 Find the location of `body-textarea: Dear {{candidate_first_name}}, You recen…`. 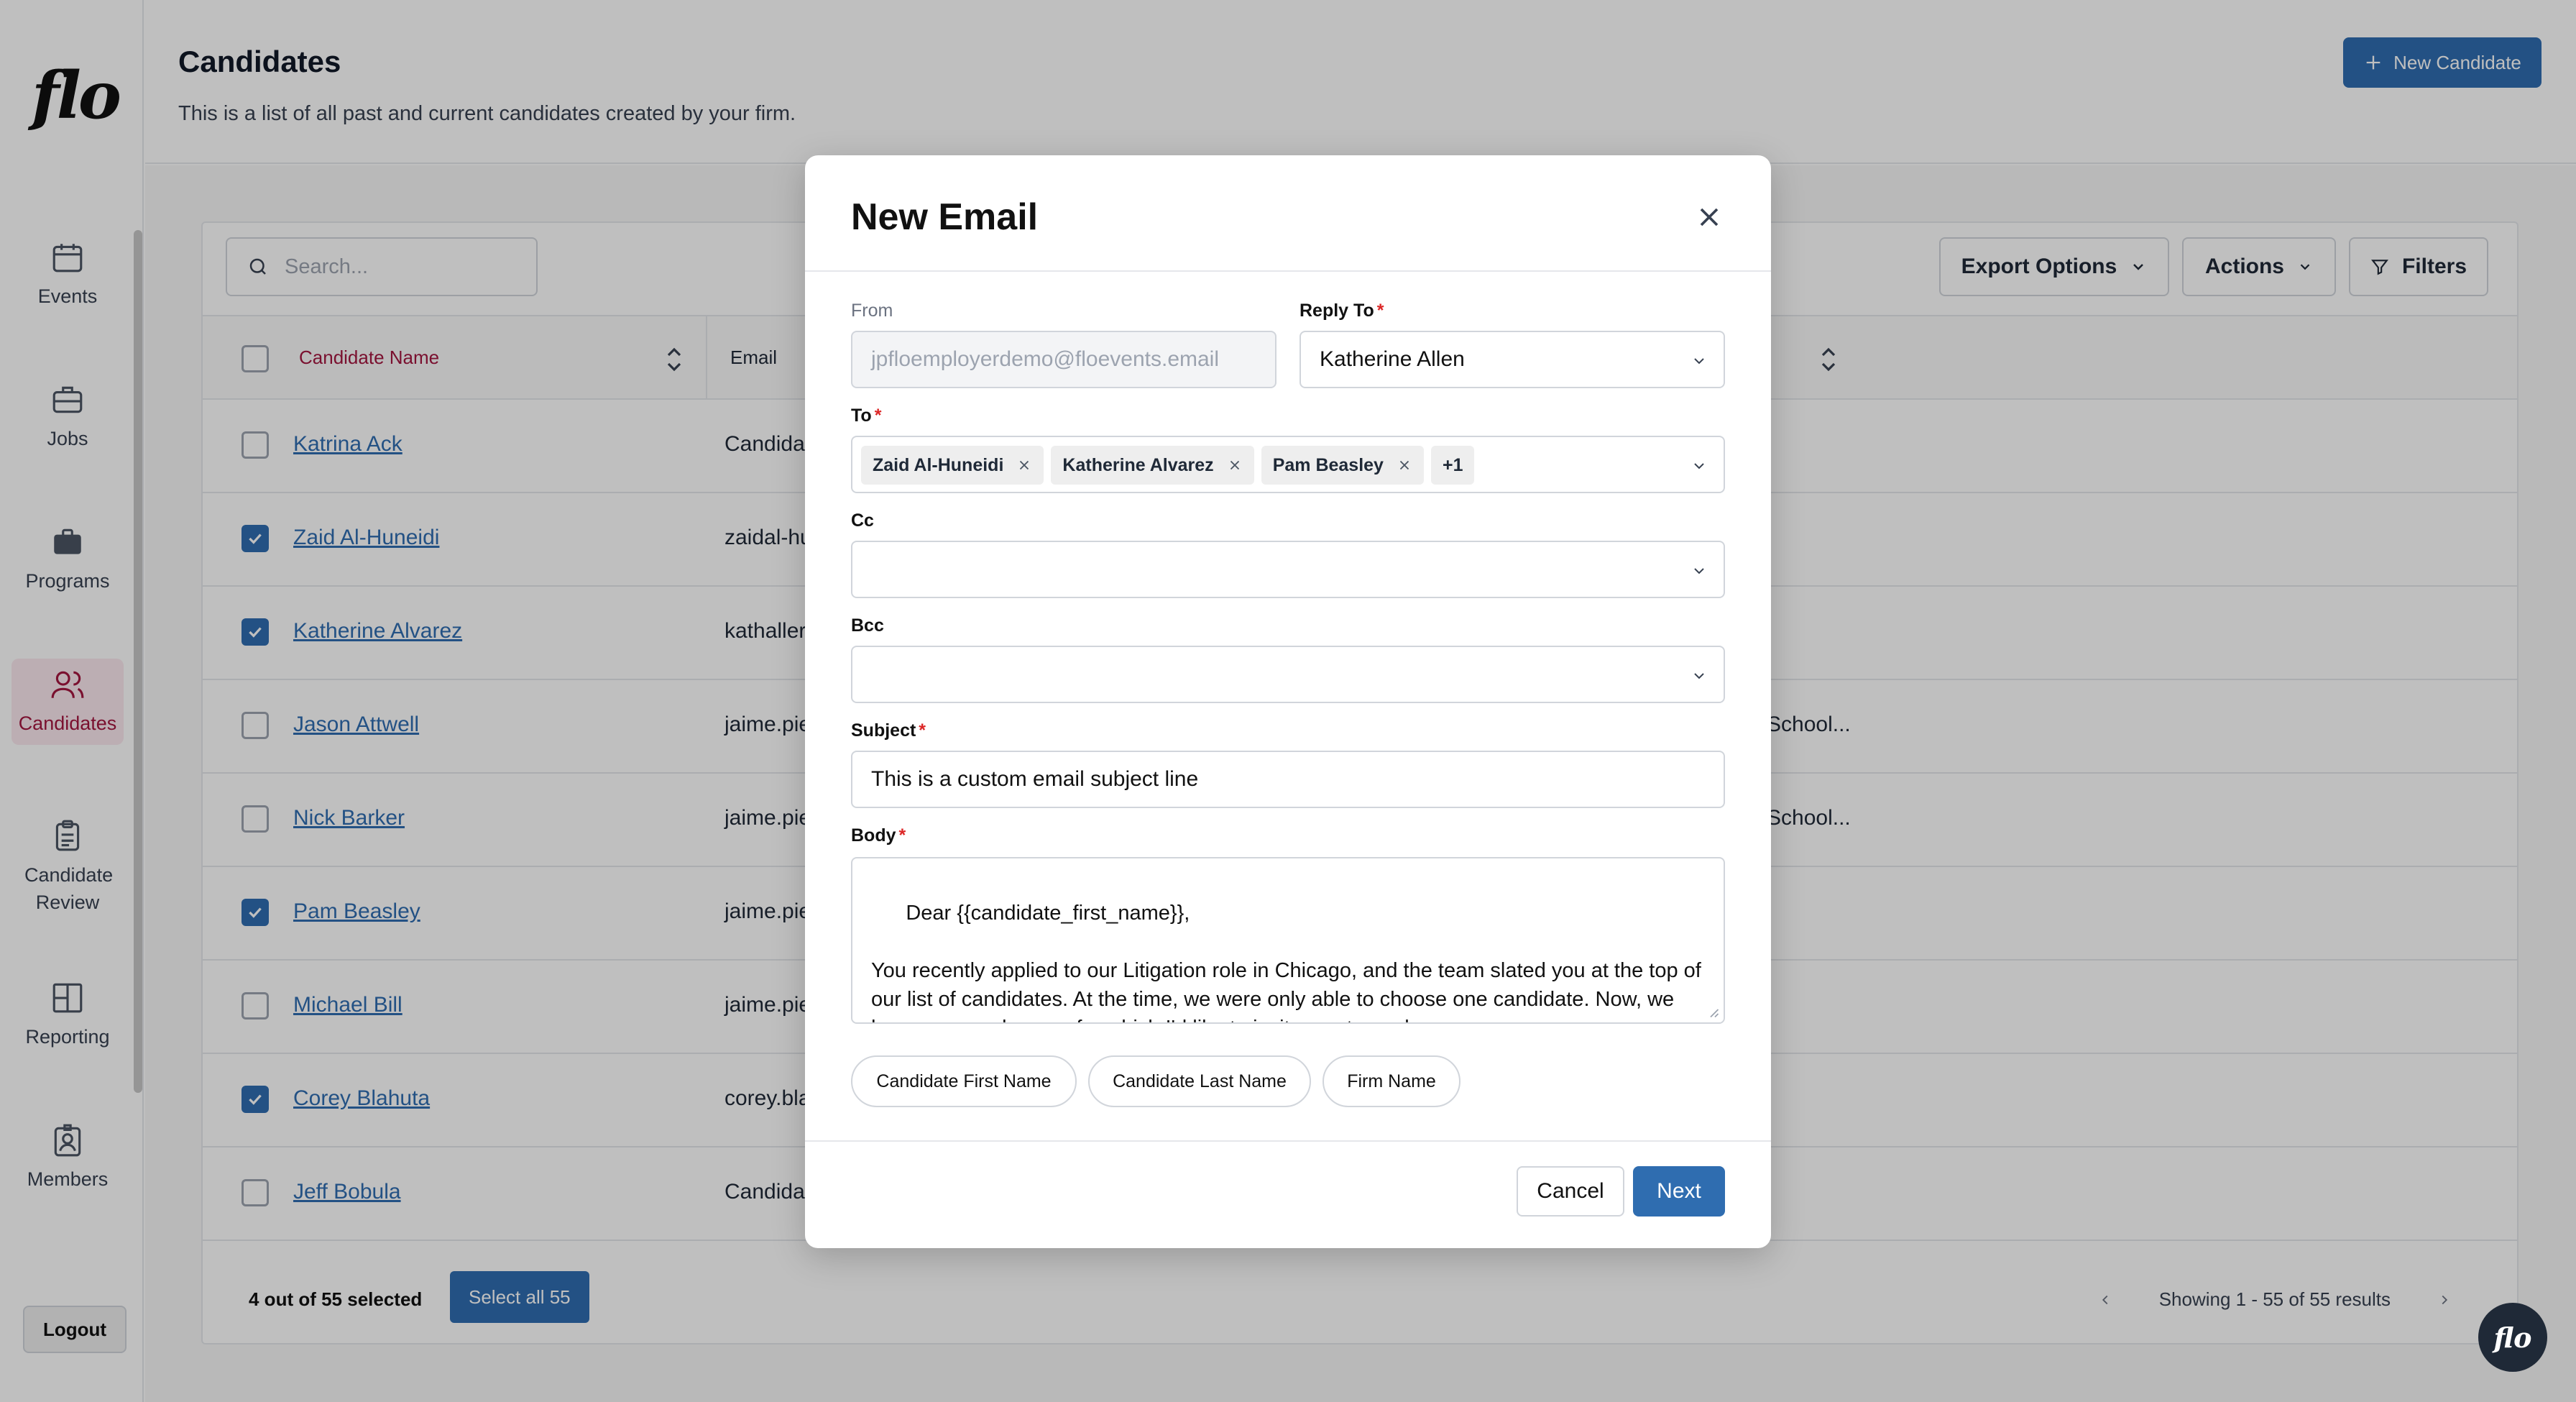

body-textarea: Dear {{candidate_first_name}}, You recen… is located at coordinates (1288, 941).